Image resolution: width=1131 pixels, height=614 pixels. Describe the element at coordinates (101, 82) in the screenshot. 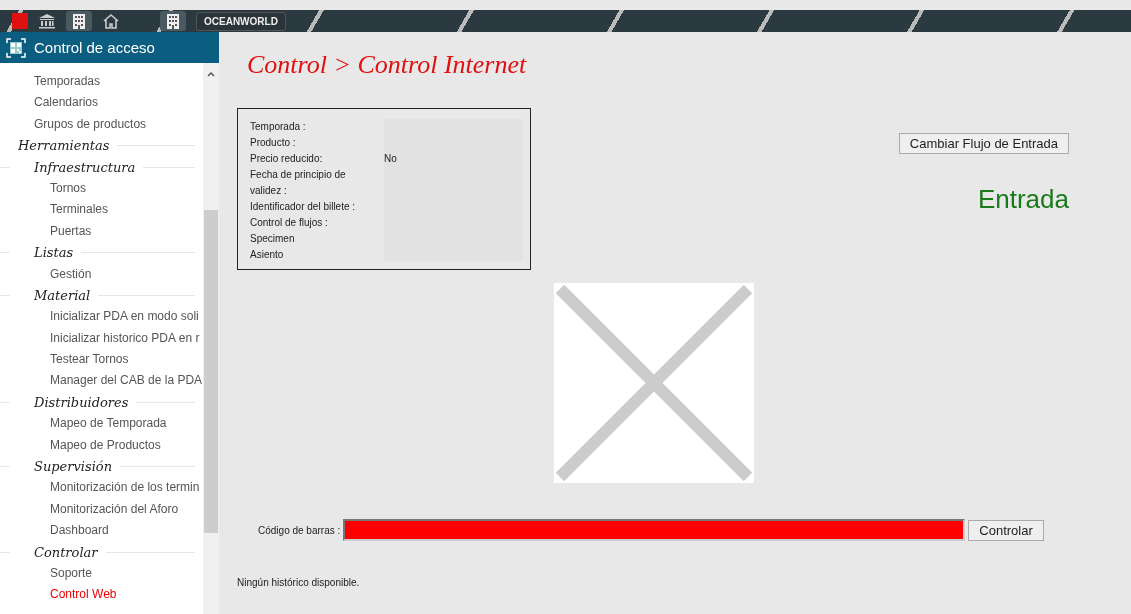

I see `sidebar-item: Temporadas` at that location.